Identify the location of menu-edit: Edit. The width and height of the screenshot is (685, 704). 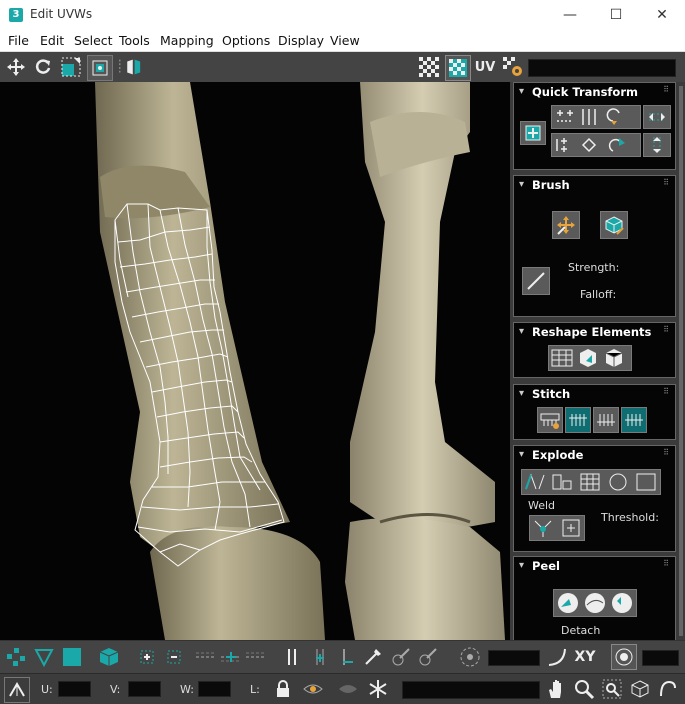
(52, 40).